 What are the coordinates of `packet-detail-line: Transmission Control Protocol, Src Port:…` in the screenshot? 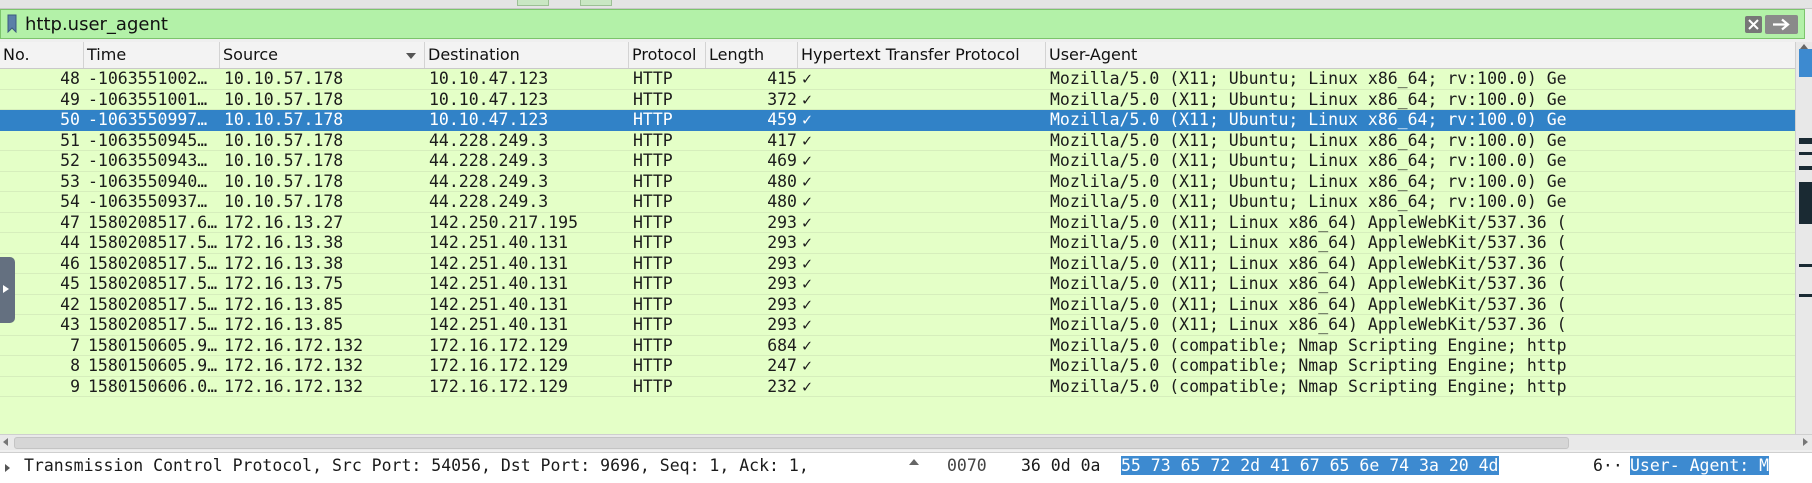 It's located at (416, 465).